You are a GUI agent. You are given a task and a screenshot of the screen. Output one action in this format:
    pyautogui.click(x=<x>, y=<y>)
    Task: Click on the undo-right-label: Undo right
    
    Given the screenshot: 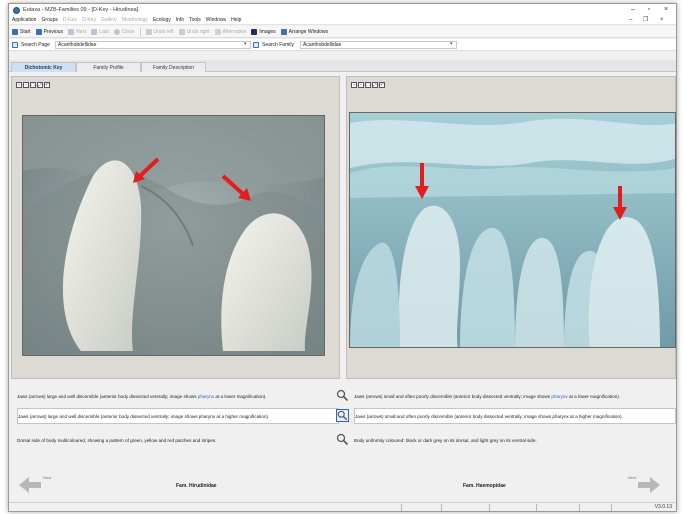 What is the action you would take?
    pyautogui.click(x=198, y=31)
    